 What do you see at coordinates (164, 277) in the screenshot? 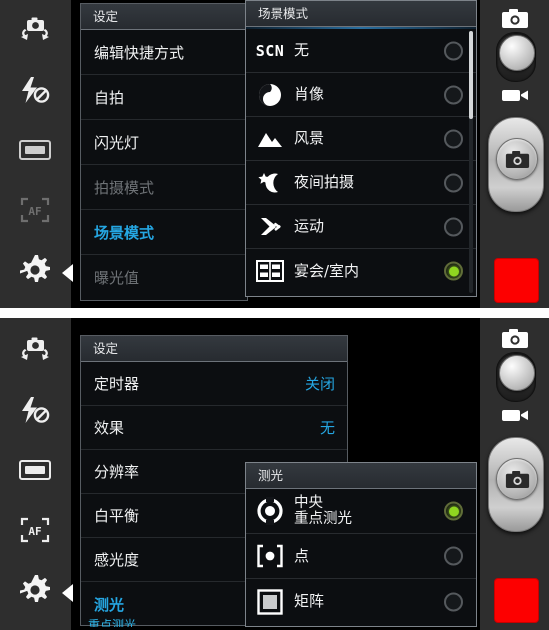
I see `settings-row: 曝光值` at bounding box center [164, 277].